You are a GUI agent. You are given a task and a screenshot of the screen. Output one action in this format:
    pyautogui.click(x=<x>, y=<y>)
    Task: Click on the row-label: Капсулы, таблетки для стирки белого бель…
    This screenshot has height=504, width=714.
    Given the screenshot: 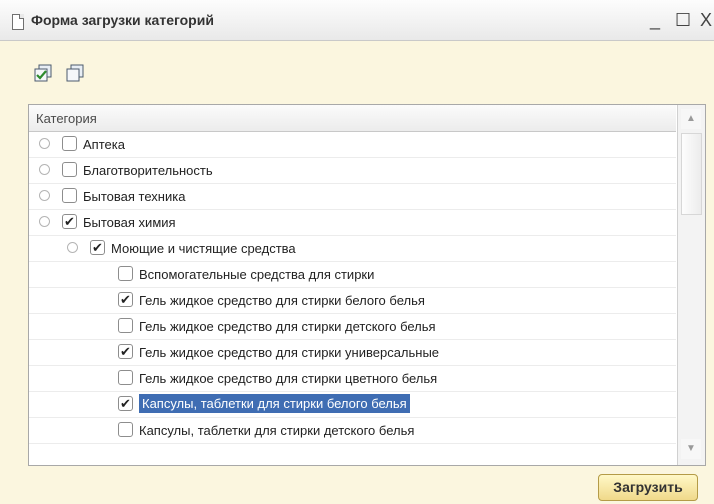 What is the action you would take?
    pyautogui.click(x=274, y=403)
    